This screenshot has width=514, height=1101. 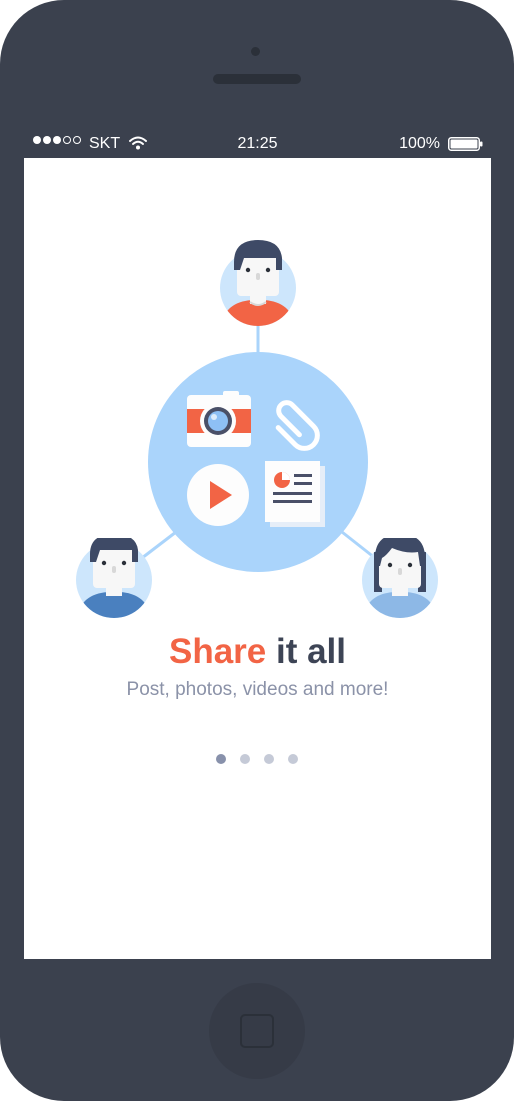 I want to click on paperclip-icon, so click(x=297, y=425).